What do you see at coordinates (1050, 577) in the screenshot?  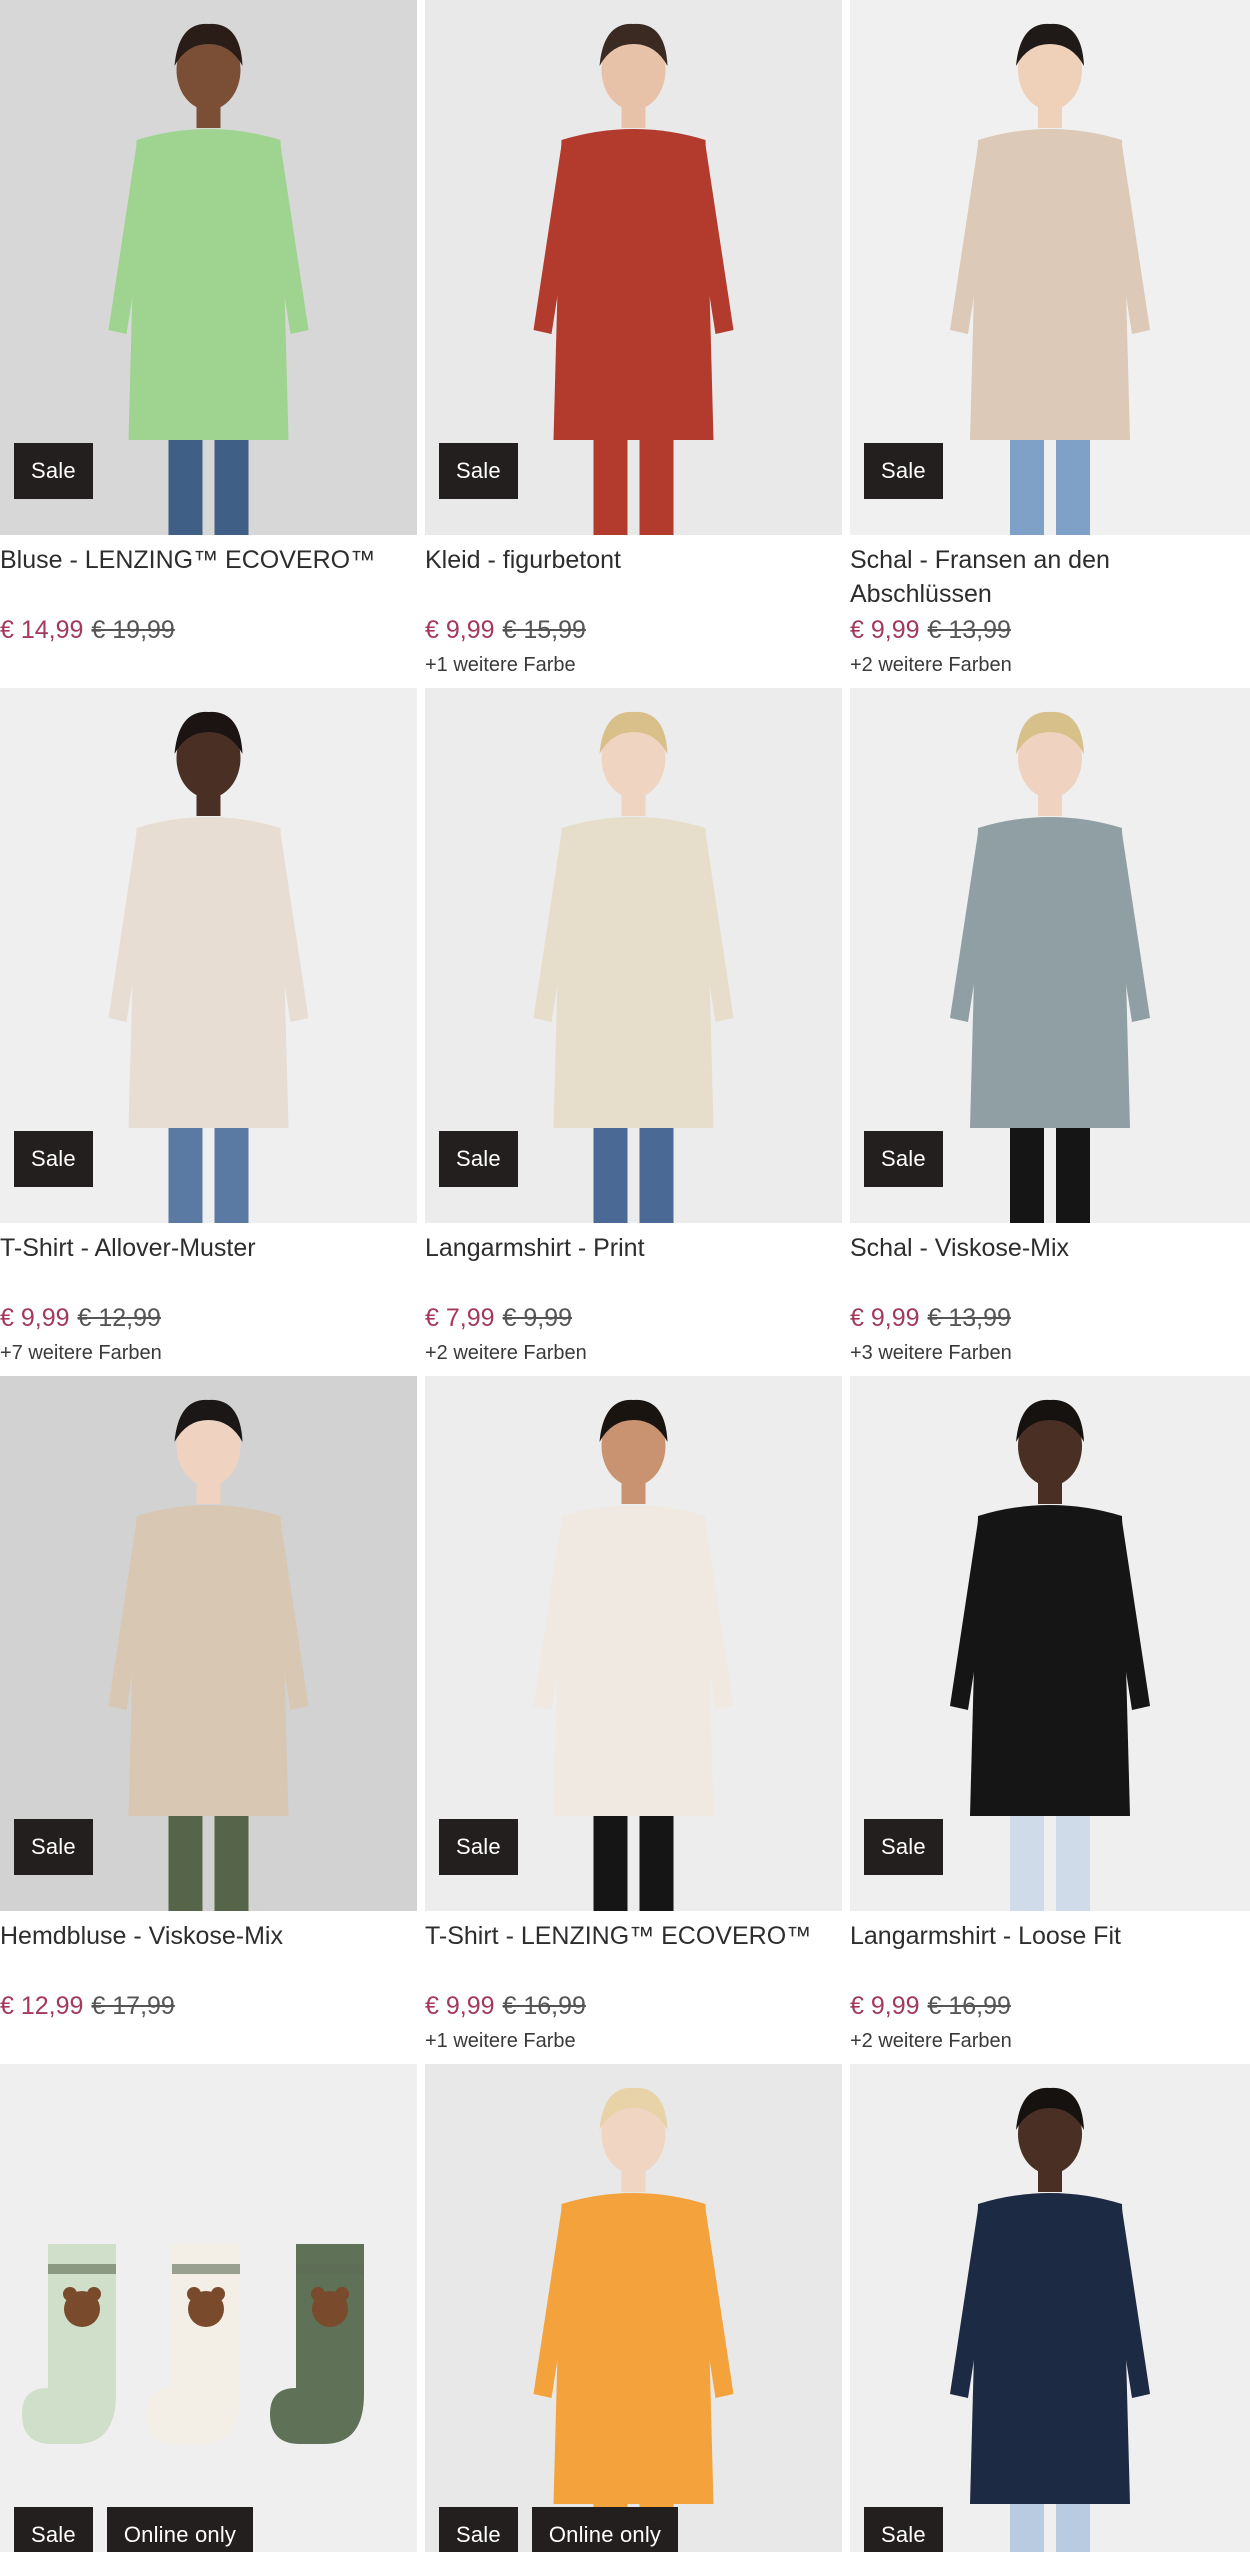 I see `product-title: Schal - Fransen an den Abschlüssen` at bounding box center [1050, 577].